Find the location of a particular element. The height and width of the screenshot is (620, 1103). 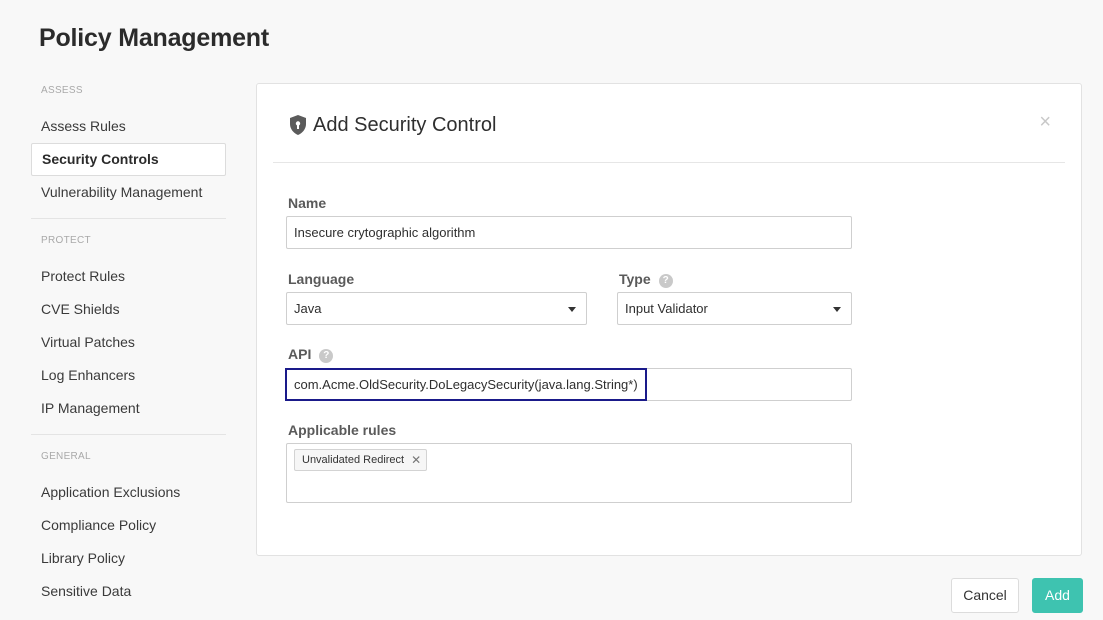

language-select: Java is located at coordinates (436, 308).